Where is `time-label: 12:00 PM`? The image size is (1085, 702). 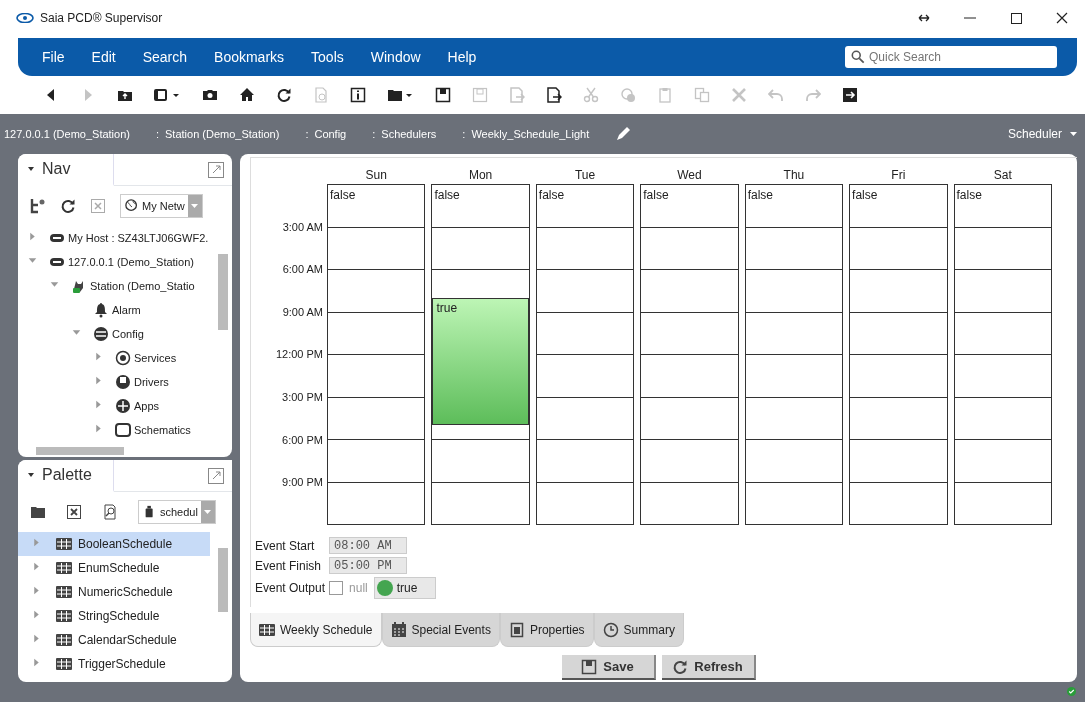
time-label: 12:00 PM is located at coordinates (299, 354).